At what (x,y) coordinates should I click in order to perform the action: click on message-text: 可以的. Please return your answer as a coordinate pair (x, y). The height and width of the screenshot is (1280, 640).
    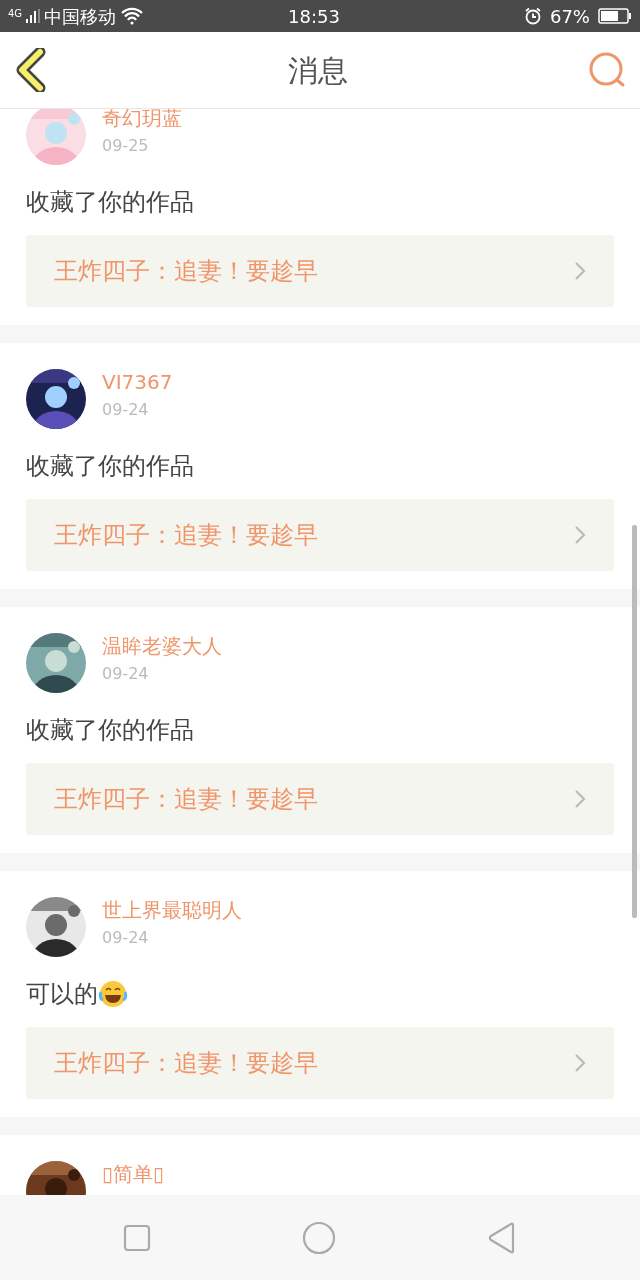
    Looking at the image, I should click on (62, 994).